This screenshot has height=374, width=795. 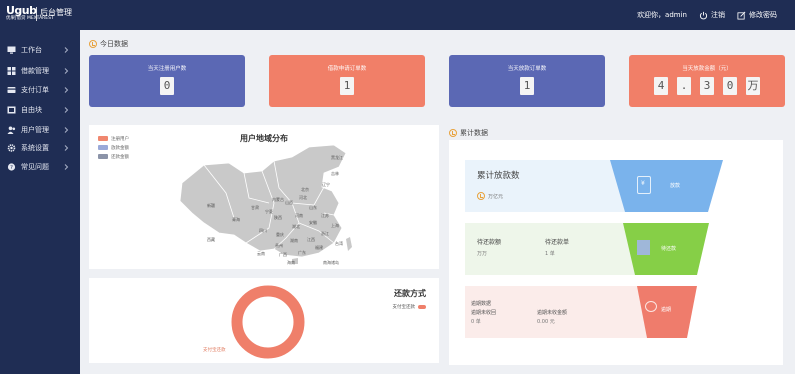 I want to click on row-value: 万万, so click(x=482, y=254).